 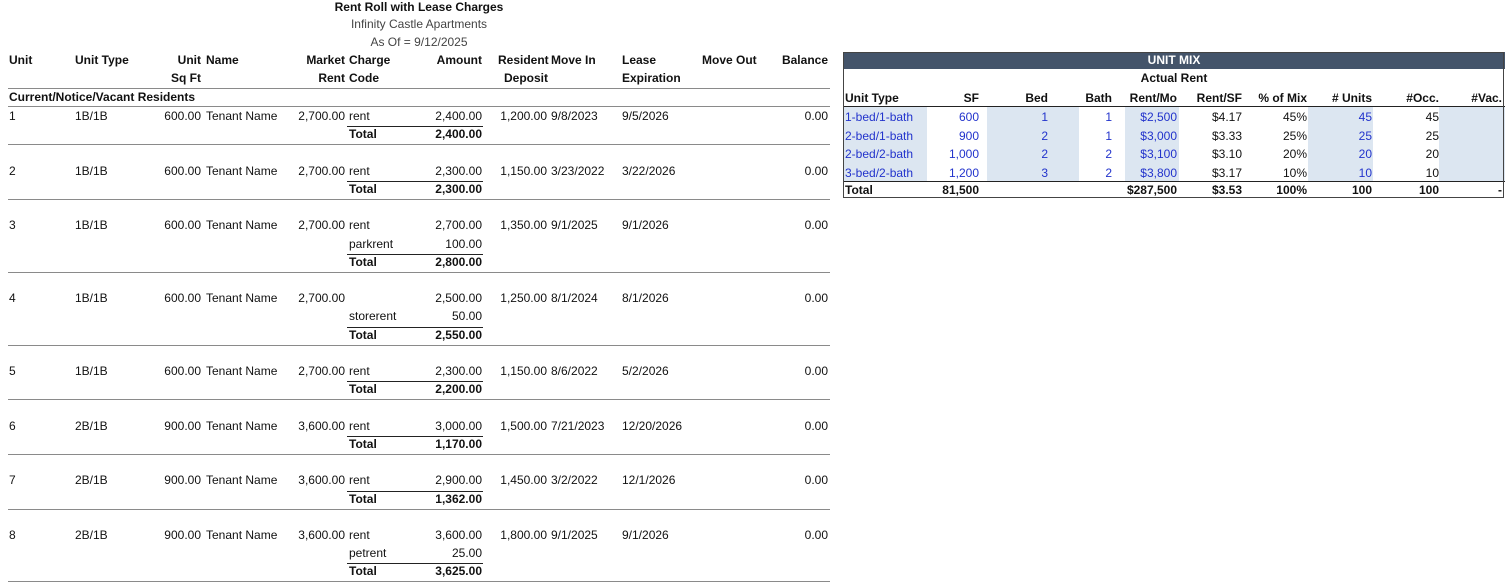 I want to click on unit-mix-col-header: # Units, so click(x=1351, y=98).